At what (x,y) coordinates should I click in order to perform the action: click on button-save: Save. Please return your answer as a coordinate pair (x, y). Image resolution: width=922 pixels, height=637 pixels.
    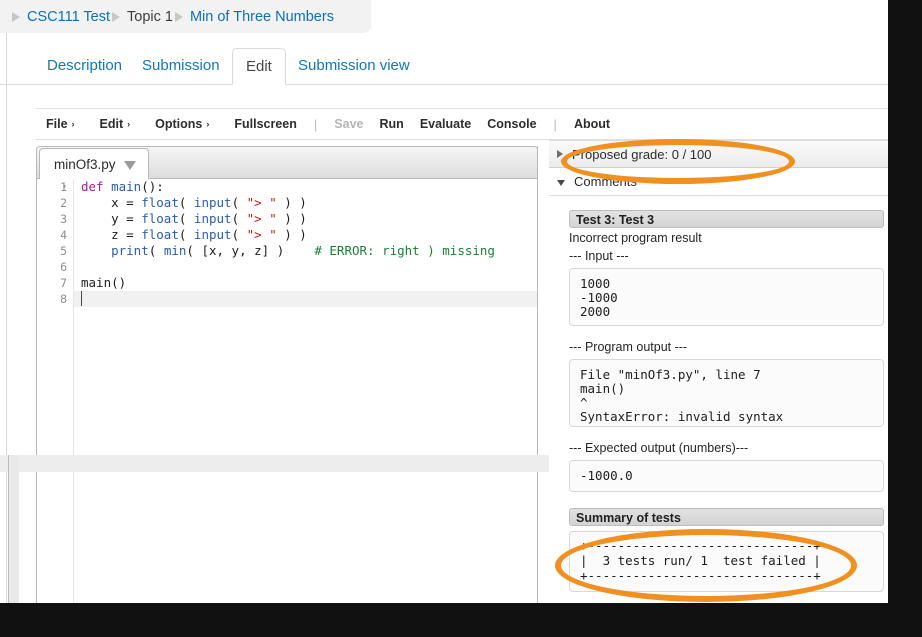
    Looking at the image, I should click on (348, 124).